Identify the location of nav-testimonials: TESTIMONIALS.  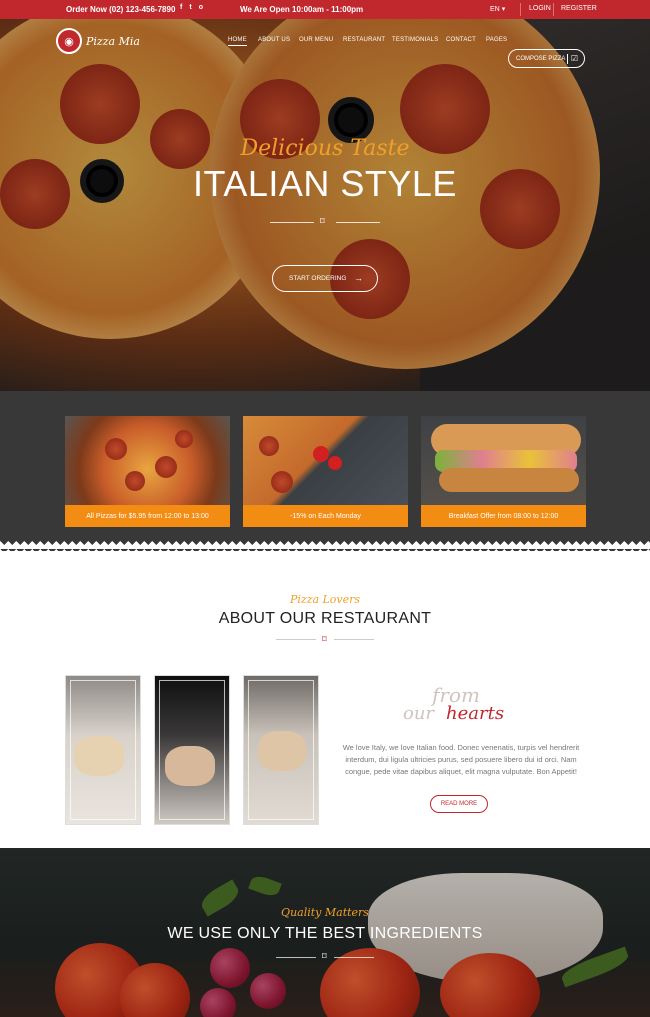
(415, 40).